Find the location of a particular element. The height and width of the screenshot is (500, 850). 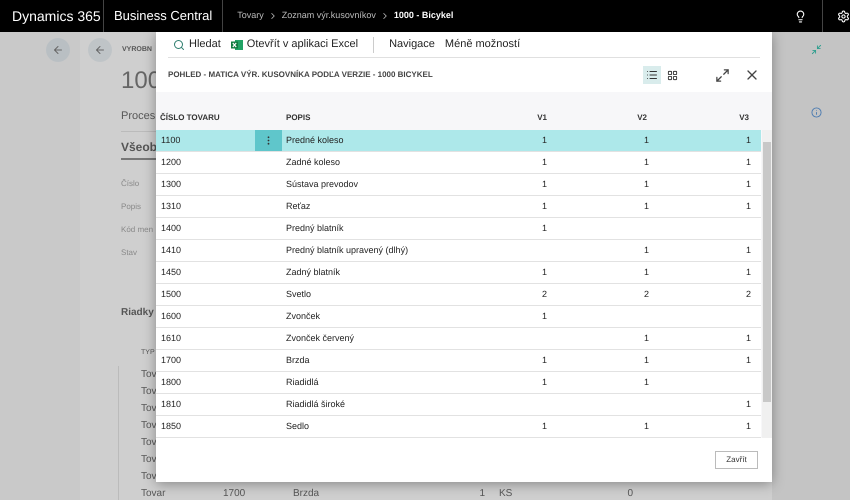

table-cell-text: 1200 is located at coordinates (171, 162).